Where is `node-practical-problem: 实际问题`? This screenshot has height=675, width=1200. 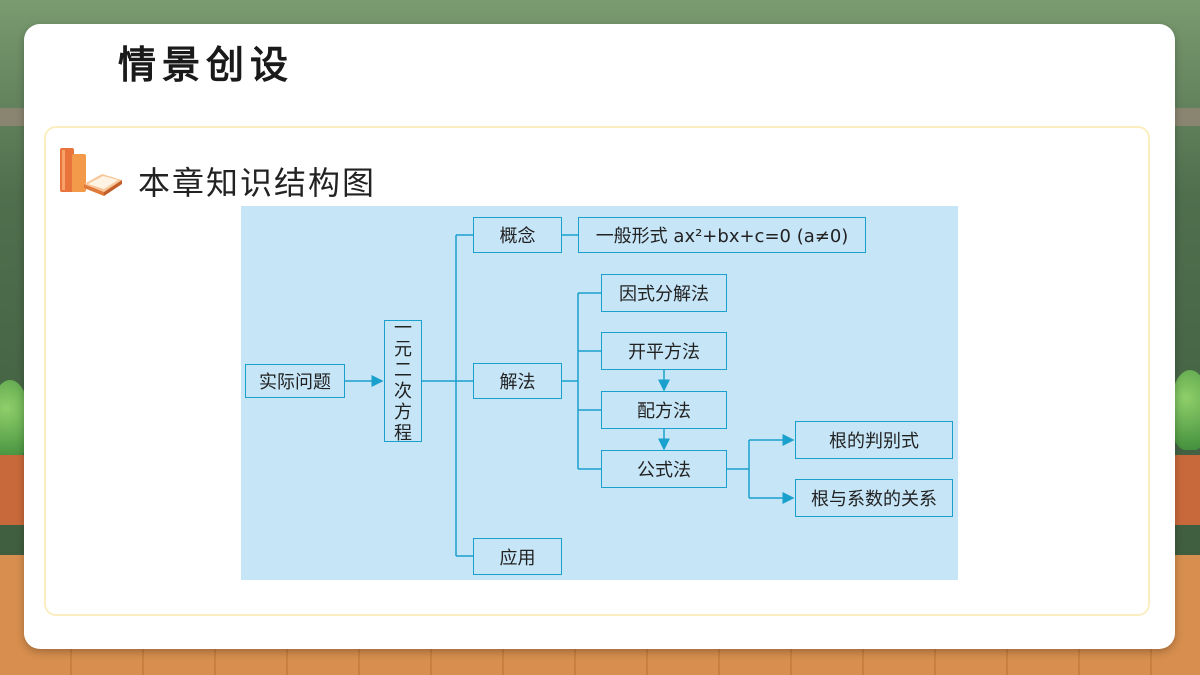 node-practical-problem: 实际问题 is located at coordinates (295, 381).